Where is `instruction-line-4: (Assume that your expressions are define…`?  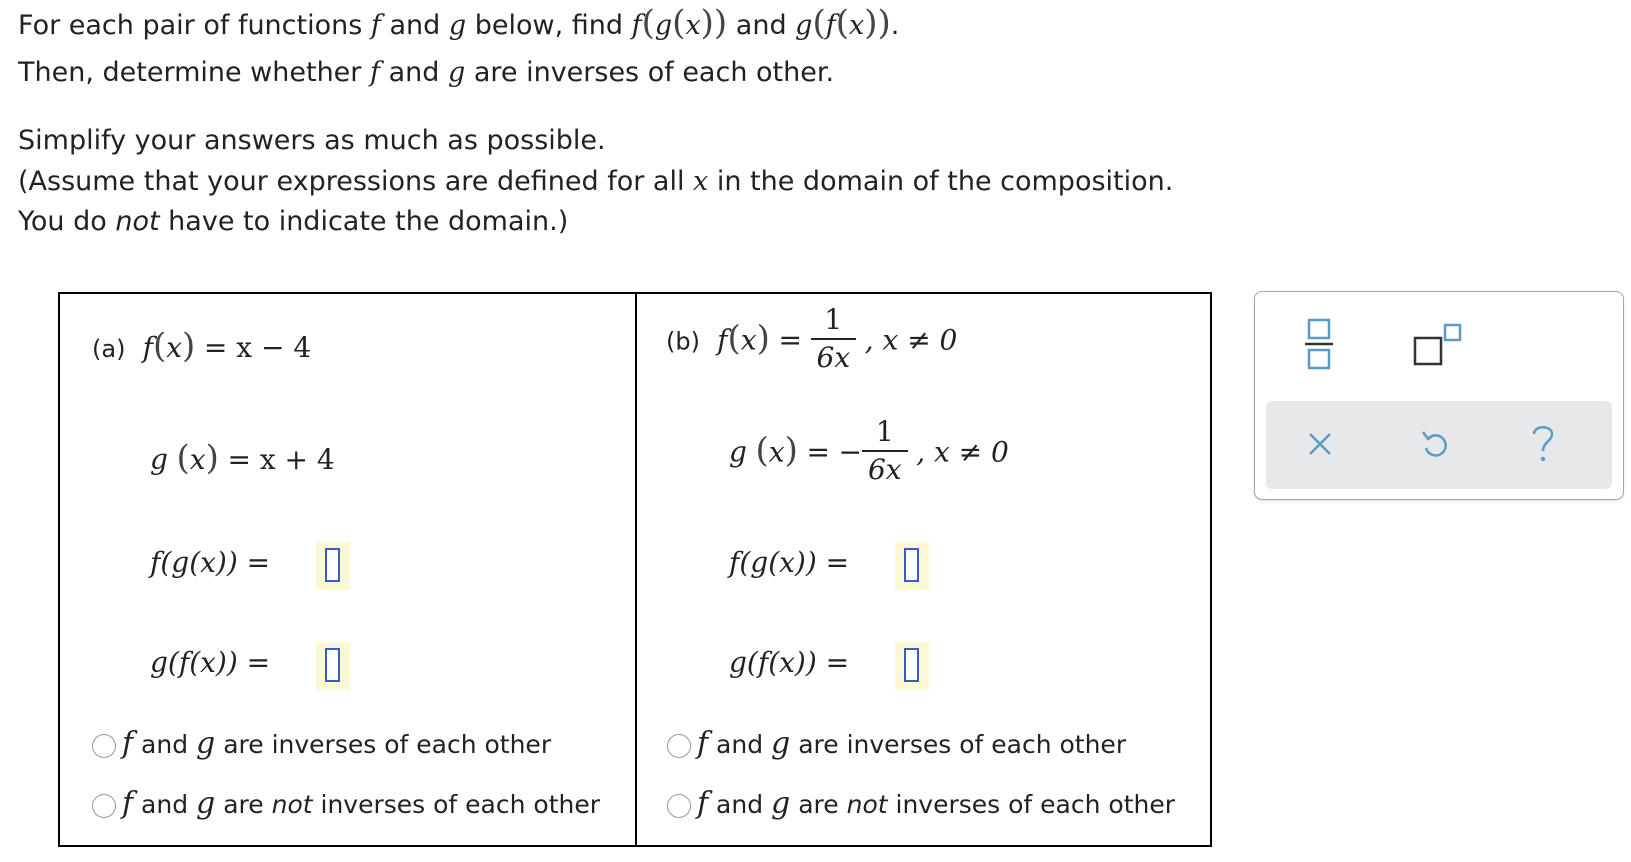 instruction-line-4: (Assume that your expressions are define… is located at coordinates (596, 181).